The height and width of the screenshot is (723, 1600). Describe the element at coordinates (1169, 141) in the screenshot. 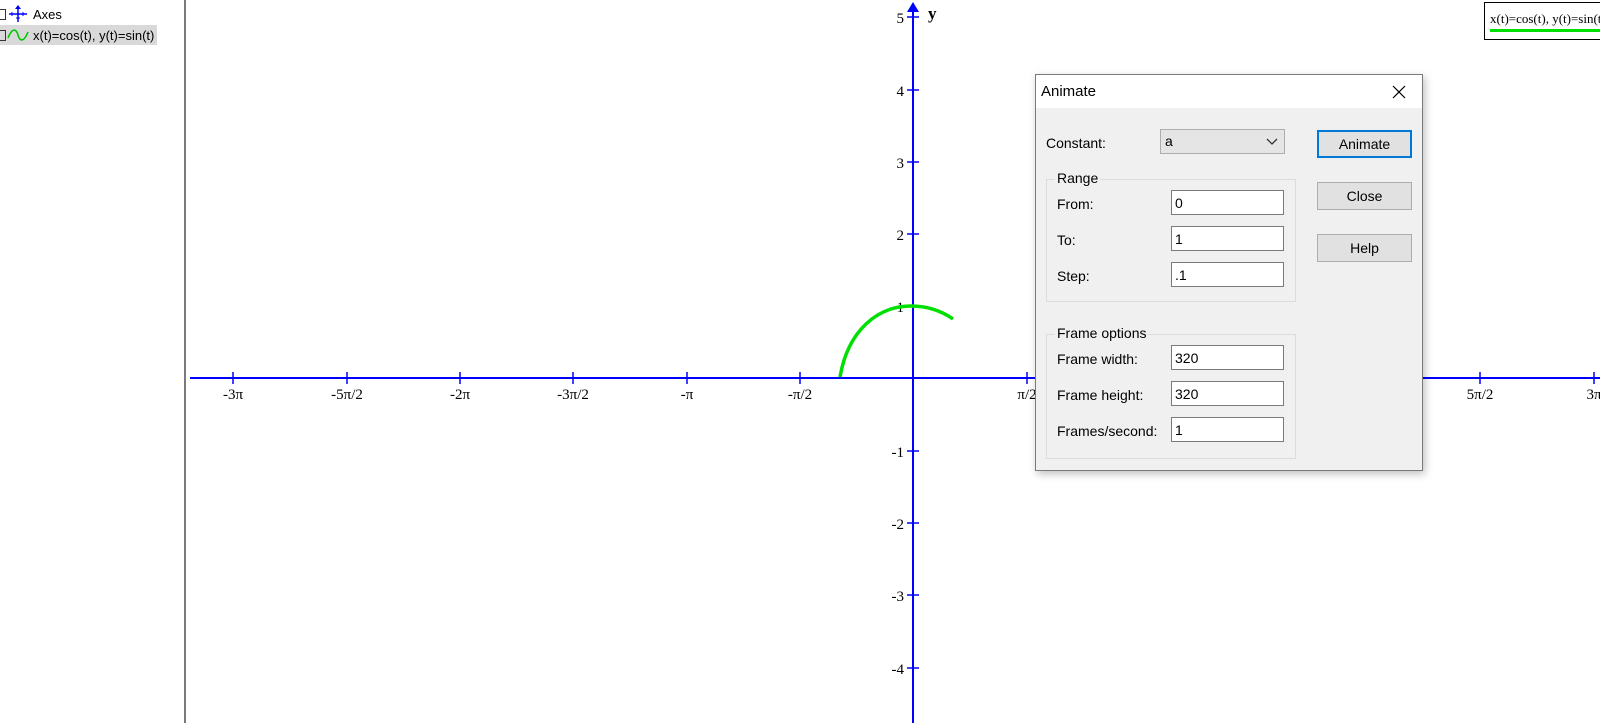

I see `constant-value: a` at that location.